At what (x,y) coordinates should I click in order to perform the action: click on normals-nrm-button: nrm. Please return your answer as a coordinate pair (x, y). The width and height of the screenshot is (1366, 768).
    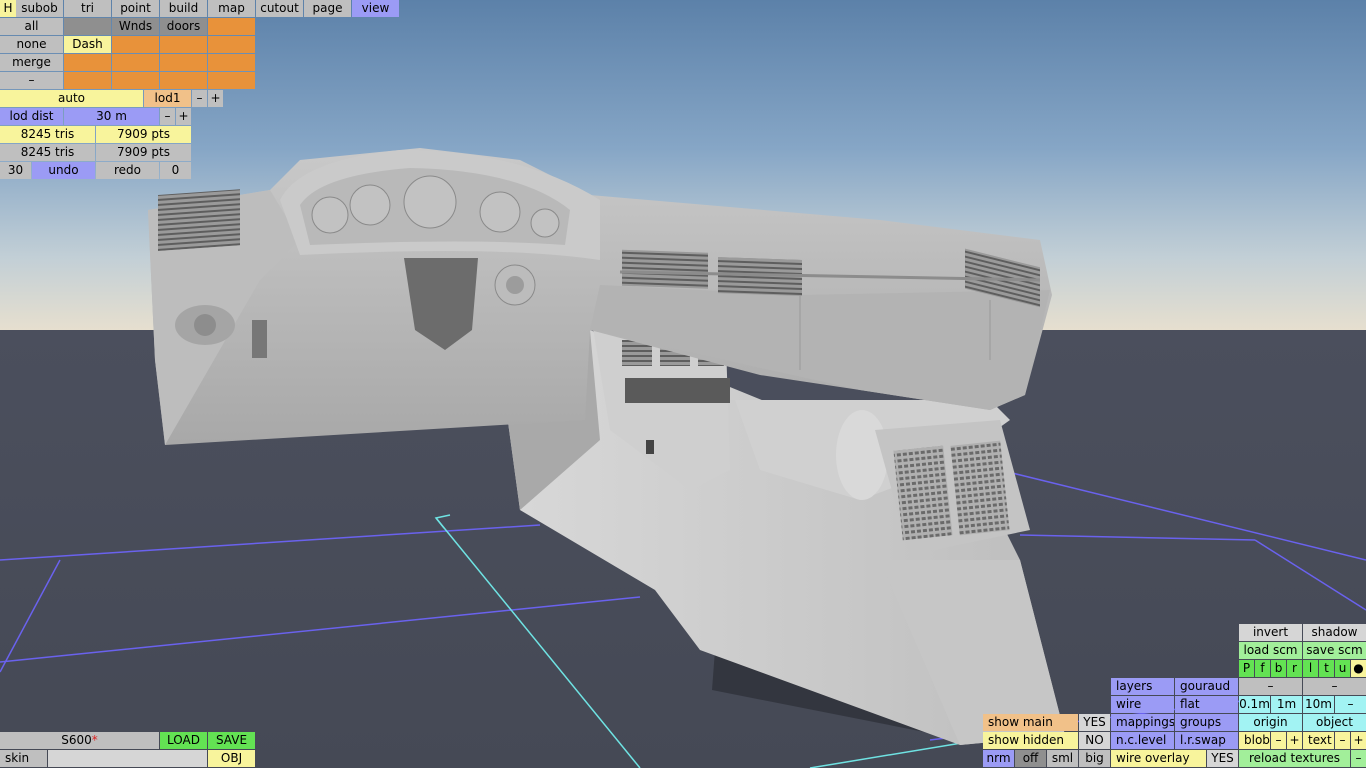
    Looking at the image, I should click on (998, 758).